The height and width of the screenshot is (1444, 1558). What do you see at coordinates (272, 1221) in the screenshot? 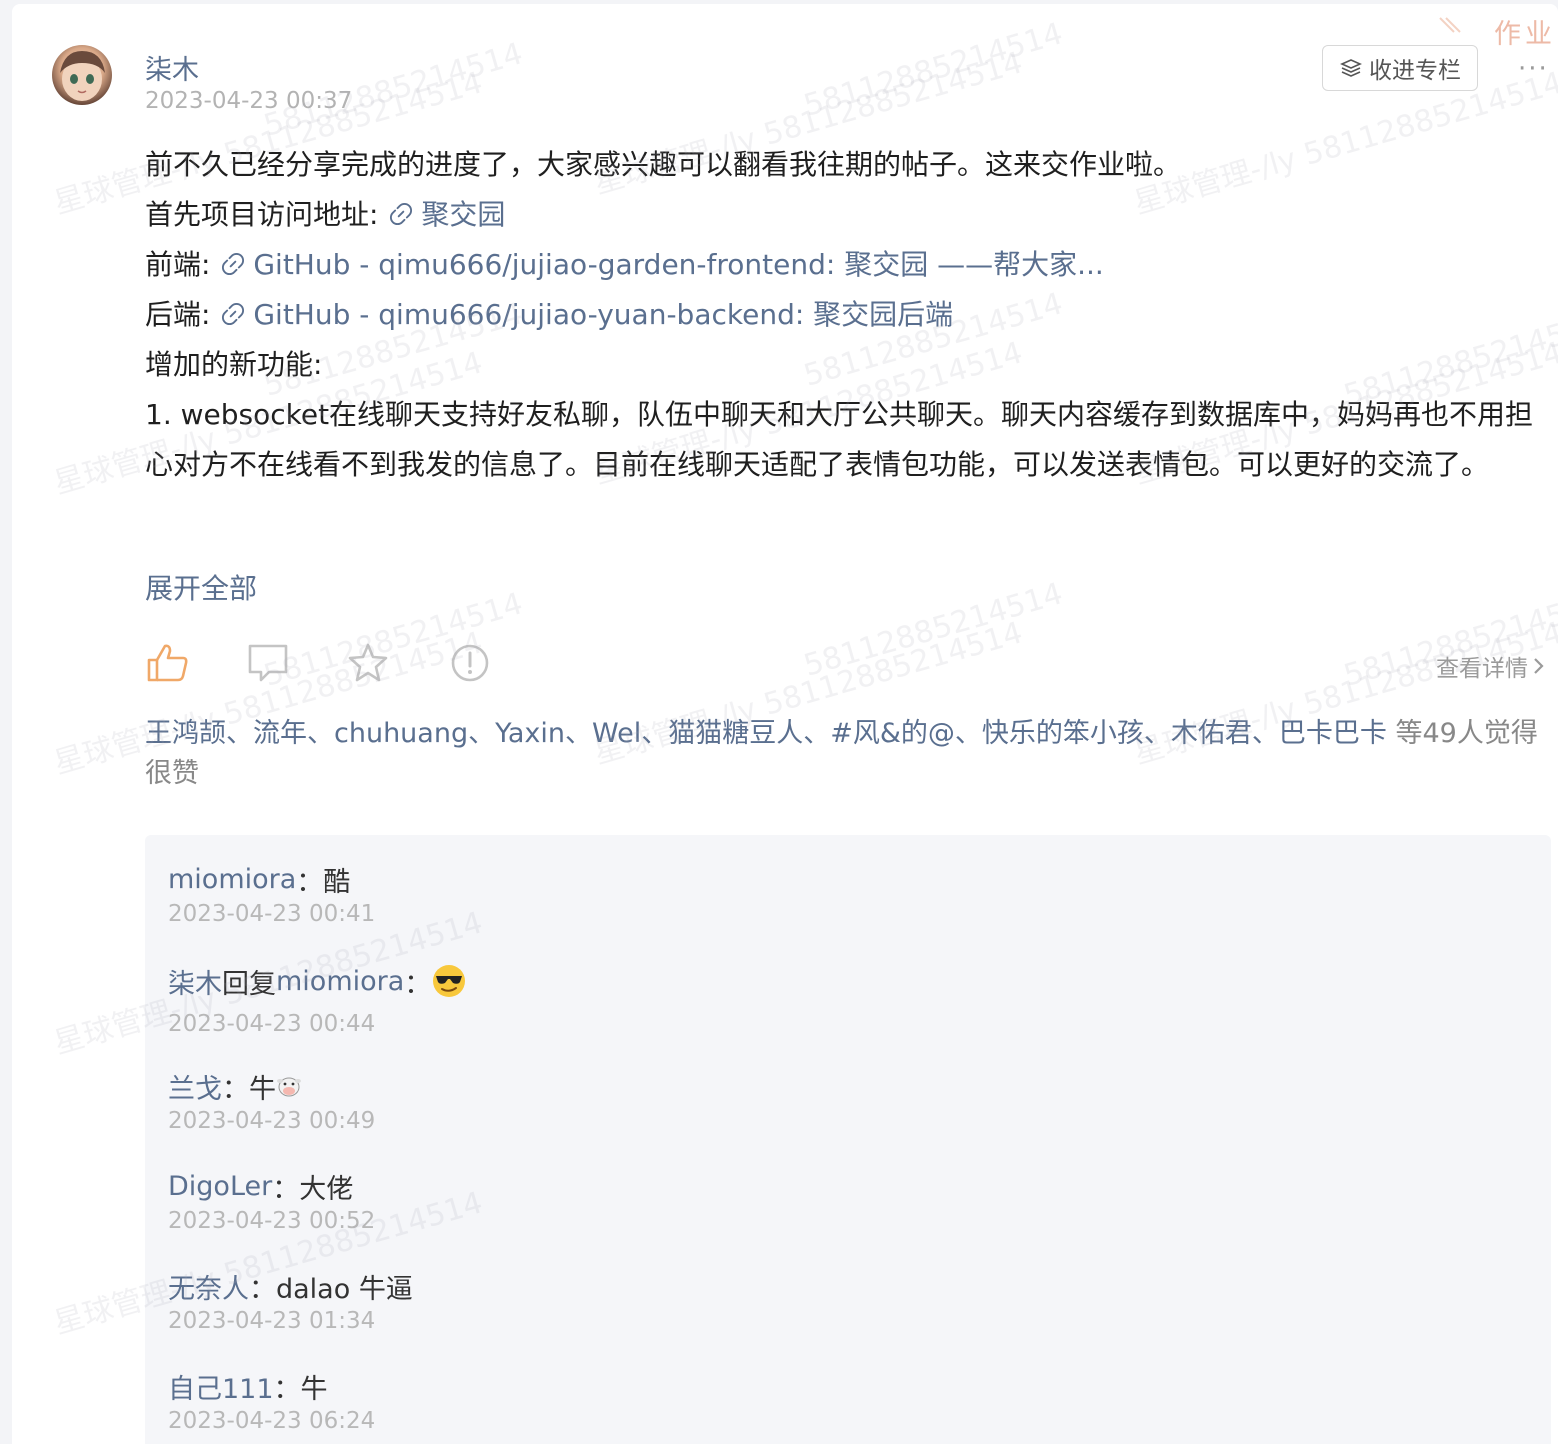
I see `comment-time: 2023-04-23 00:52` at bounding box center [272, 1221].